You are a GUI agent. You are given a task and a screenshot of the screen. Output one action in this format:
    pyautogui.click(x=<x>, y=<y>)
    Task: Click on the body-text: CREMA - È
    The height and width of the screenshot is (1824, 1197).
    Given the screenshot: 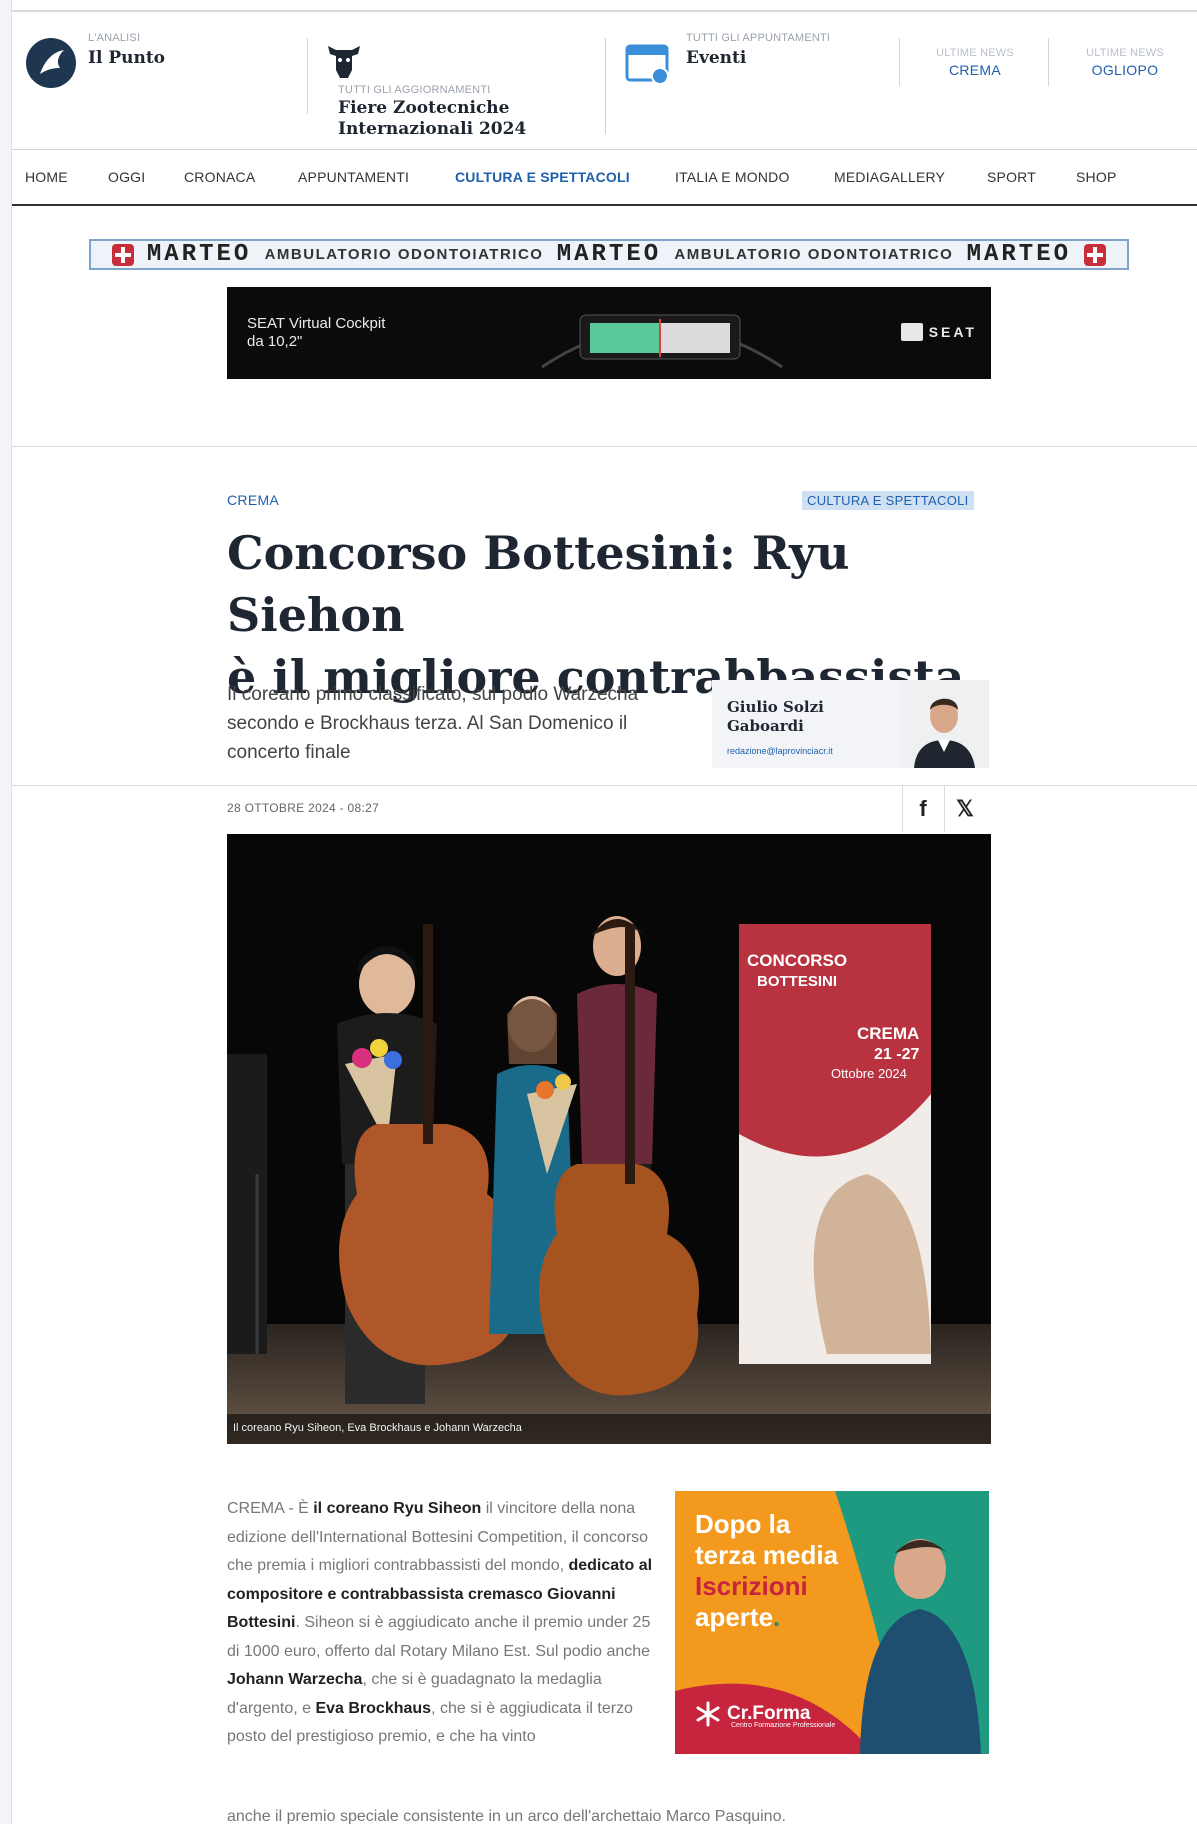 What is the action you would take?
    pyautogui.click(x=270, y=1508)
    